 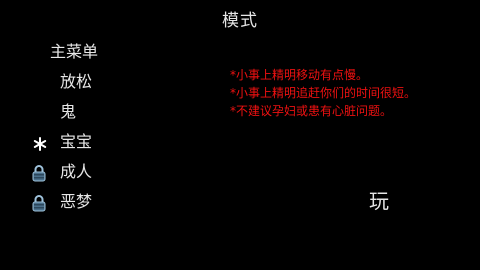 I want to click on star-icon, so click(x=40, y=144).